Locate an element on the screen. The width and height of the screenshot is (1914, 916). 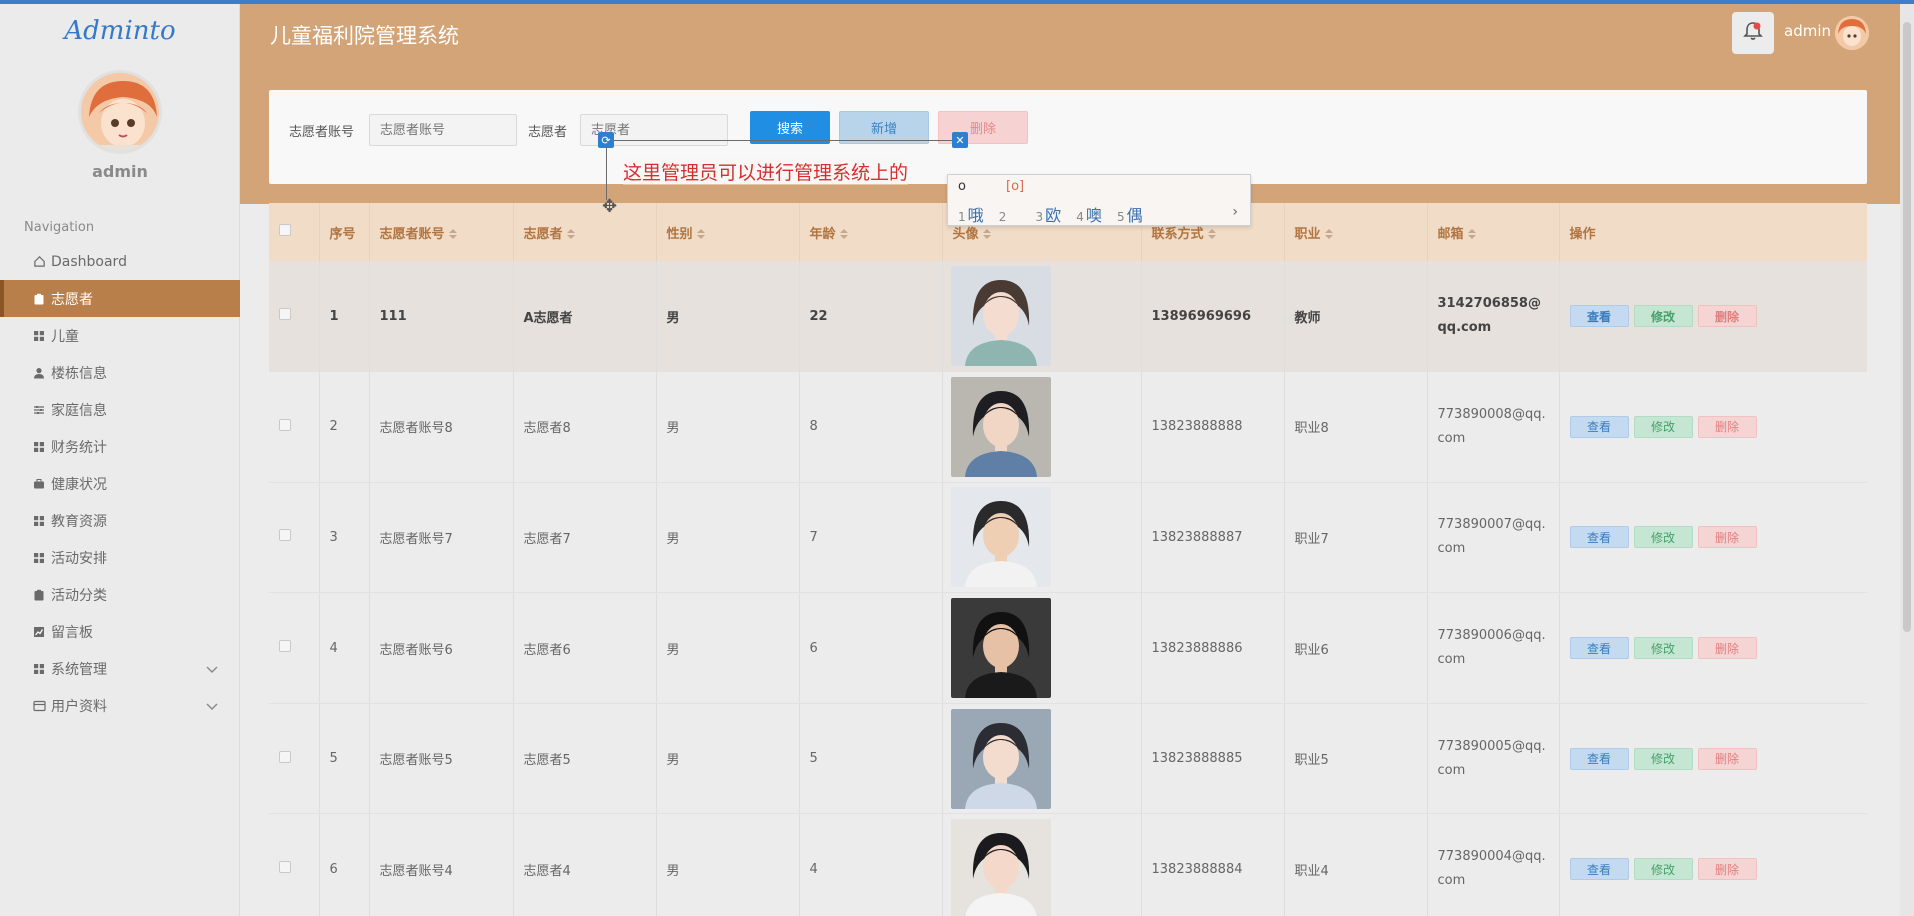
sliders-icon is located at coordinates (39, 410).